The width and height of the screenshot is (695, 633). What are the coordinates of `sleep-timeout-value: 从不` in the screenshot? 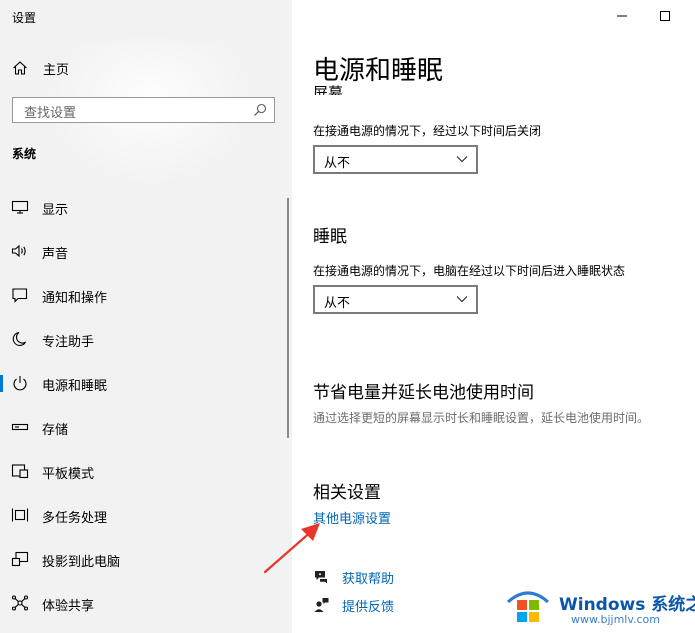 It's located at (337, 303).